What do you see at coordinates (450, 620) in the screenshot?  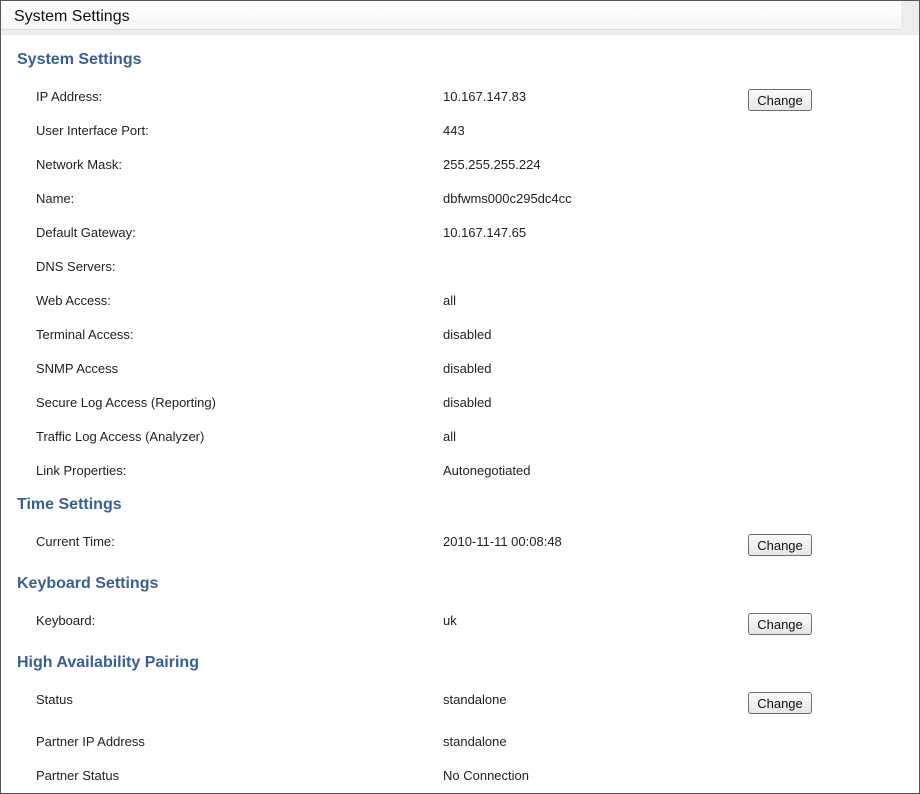 I see `keyboard-value: uk` at bounding box center [450, 620].